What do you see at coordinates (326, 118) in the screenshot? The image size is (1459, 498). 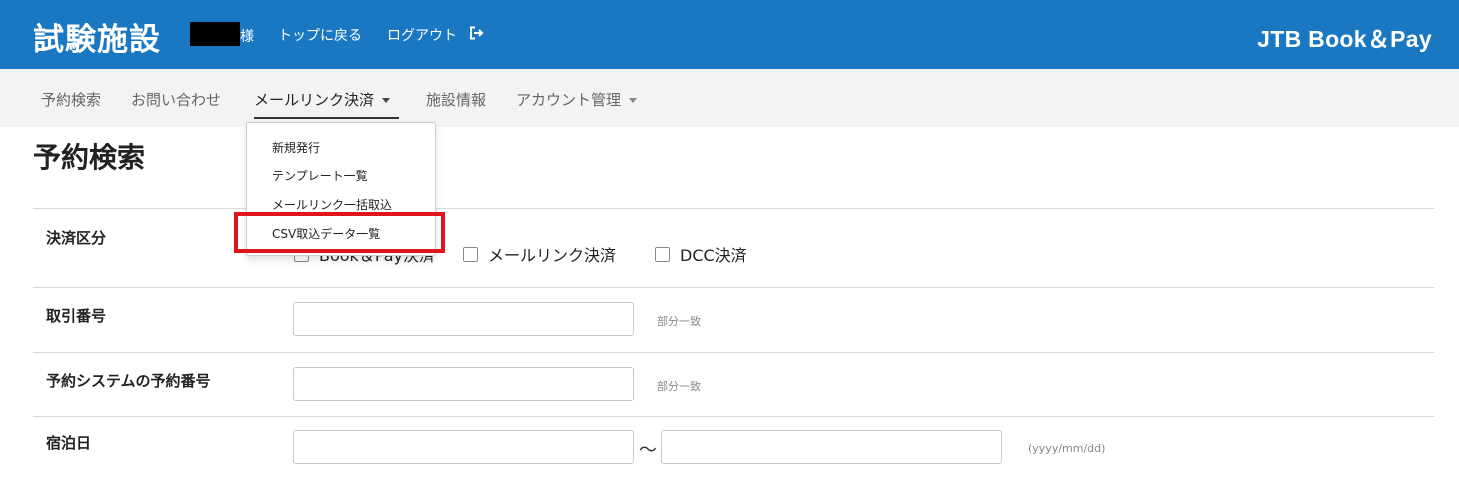 I see `active-tab-underline` at bounding box center [326, 118].